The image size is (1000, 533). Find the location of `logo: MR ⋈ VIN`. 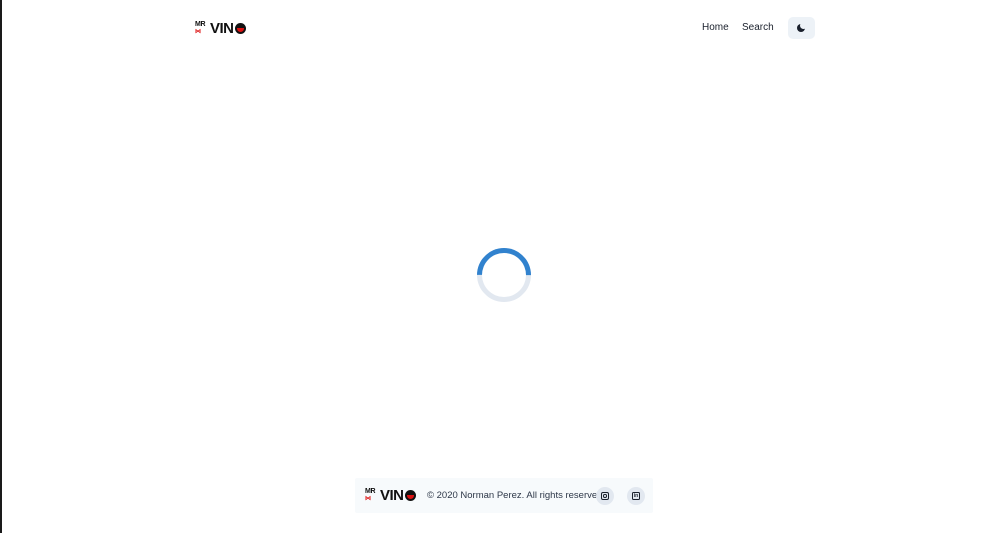

logo: MR ⋈ VIN is located at coordinates (223, 29).